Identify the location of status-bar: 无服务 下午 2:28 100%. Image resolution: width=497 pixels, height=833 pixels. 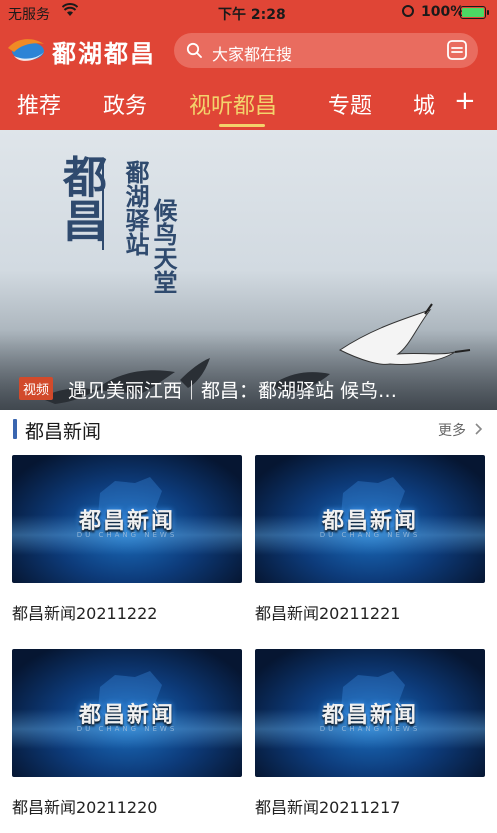
(248, 13).